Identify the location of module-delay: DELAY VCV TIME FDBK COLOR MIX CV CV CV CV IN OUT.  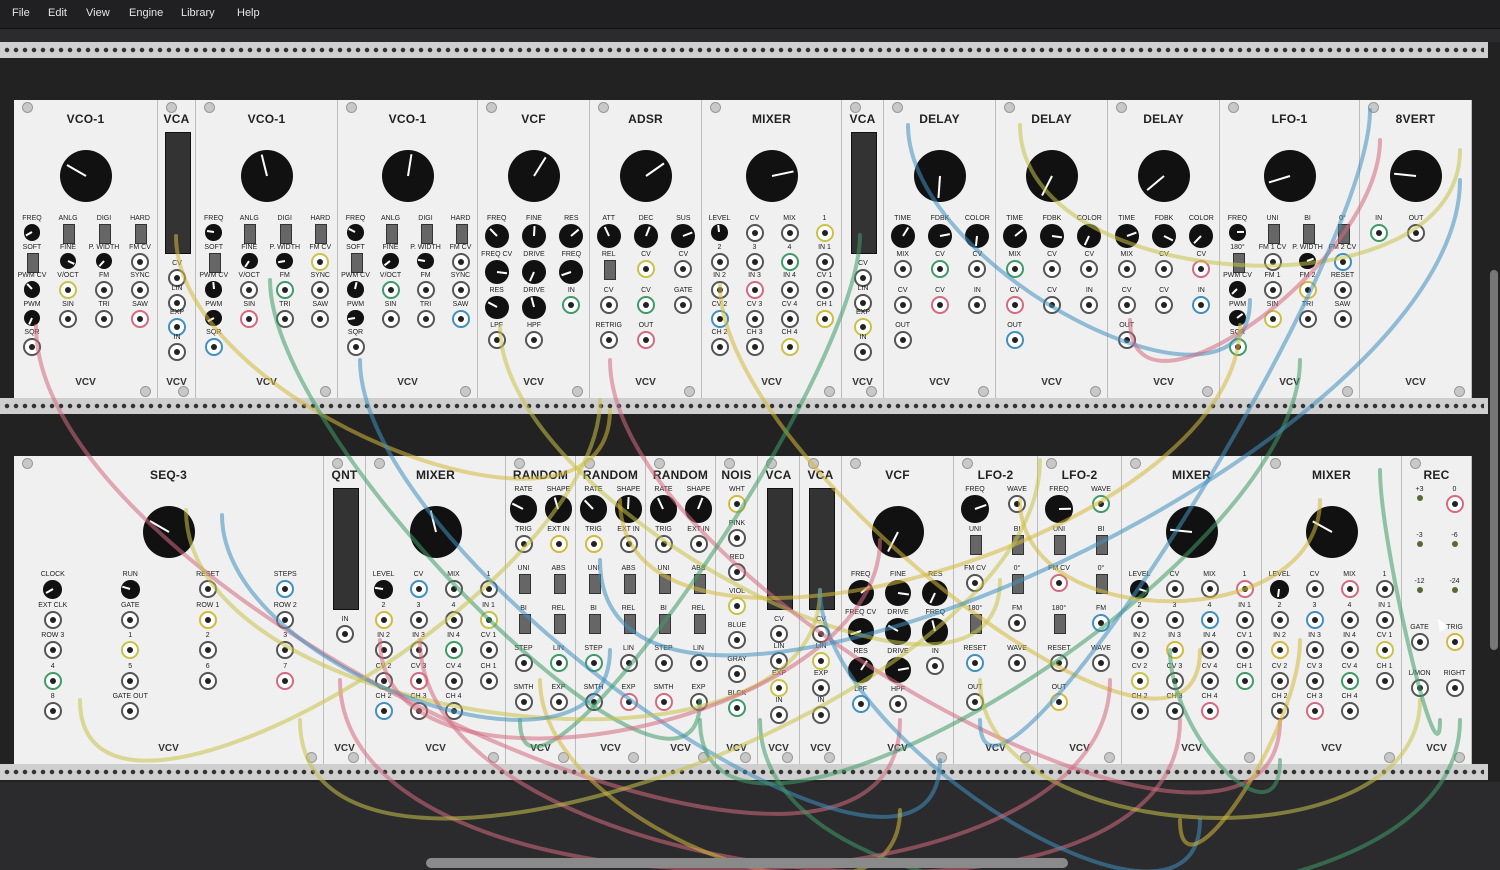
(1164, 249).